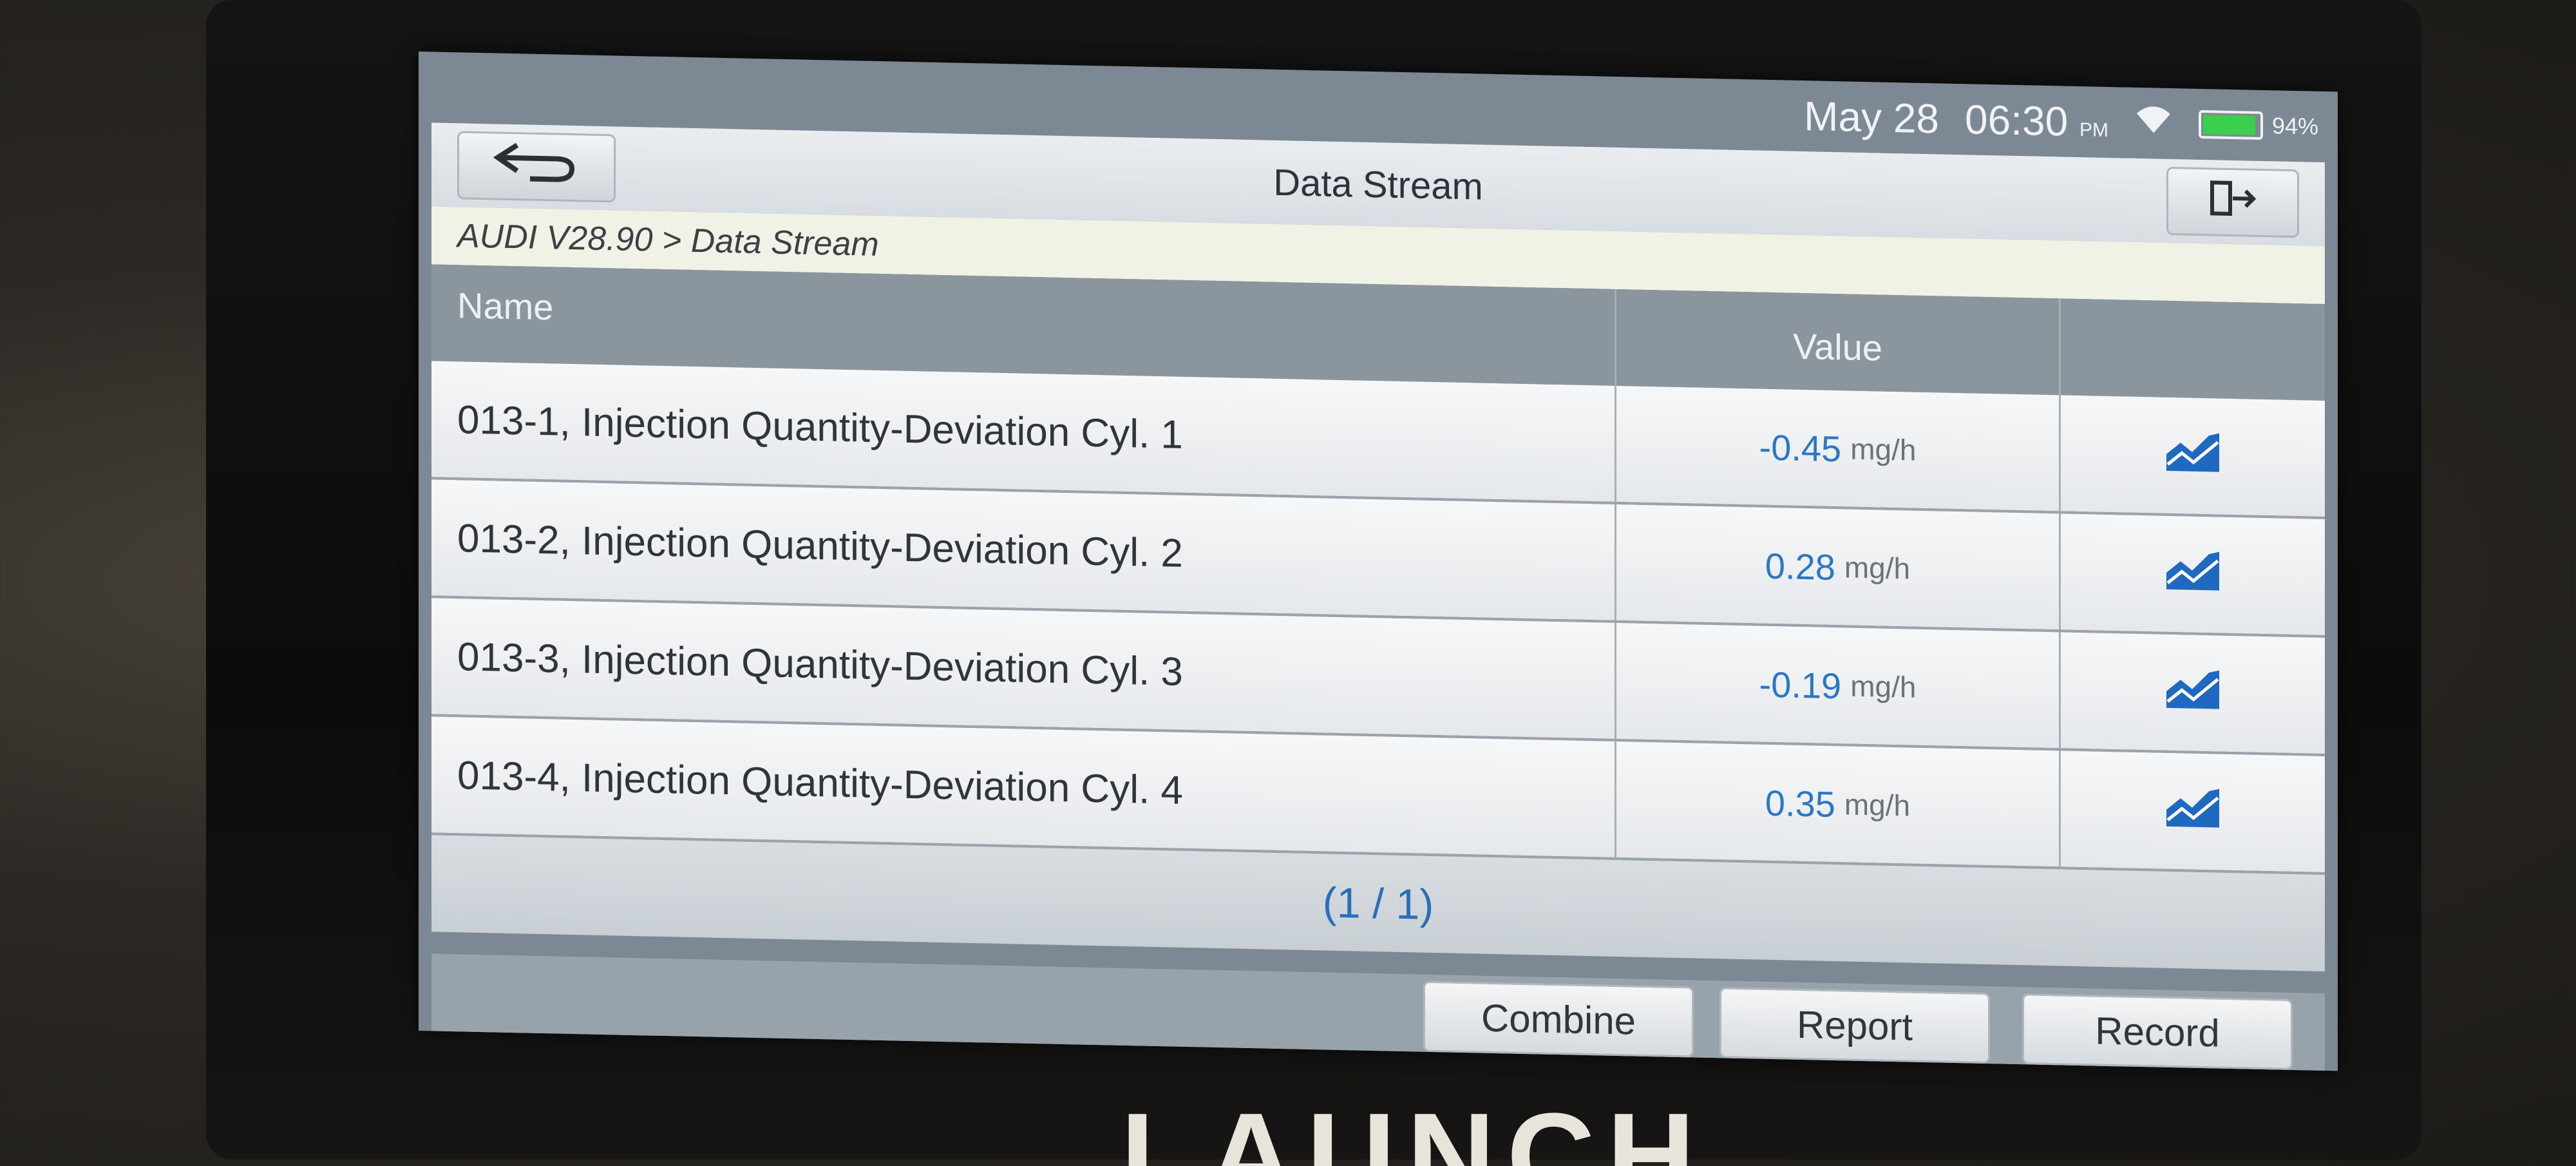 The image size is (2576, 1166). I want to click on brand-logo: LAUNCH, so click(1411, 1130).